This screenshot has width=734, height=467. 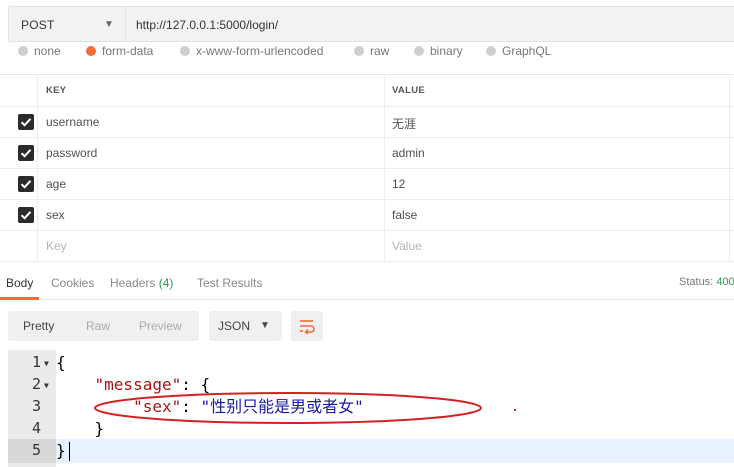 I want to click on method-label: POST, so click(x=38, y=25).